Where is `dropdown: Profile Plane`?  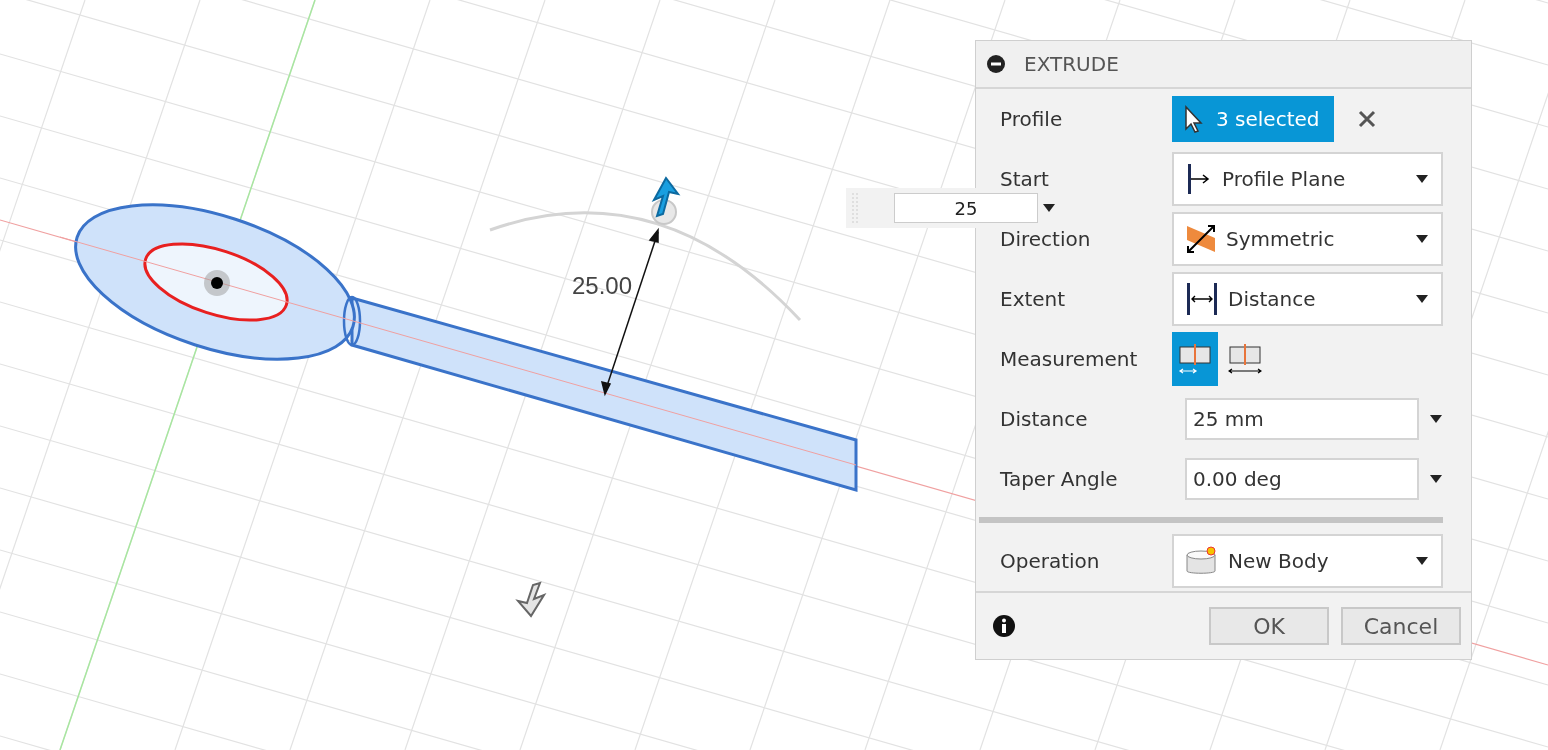
dropdown: Profile Plane is located at coordinates (1307, 179).